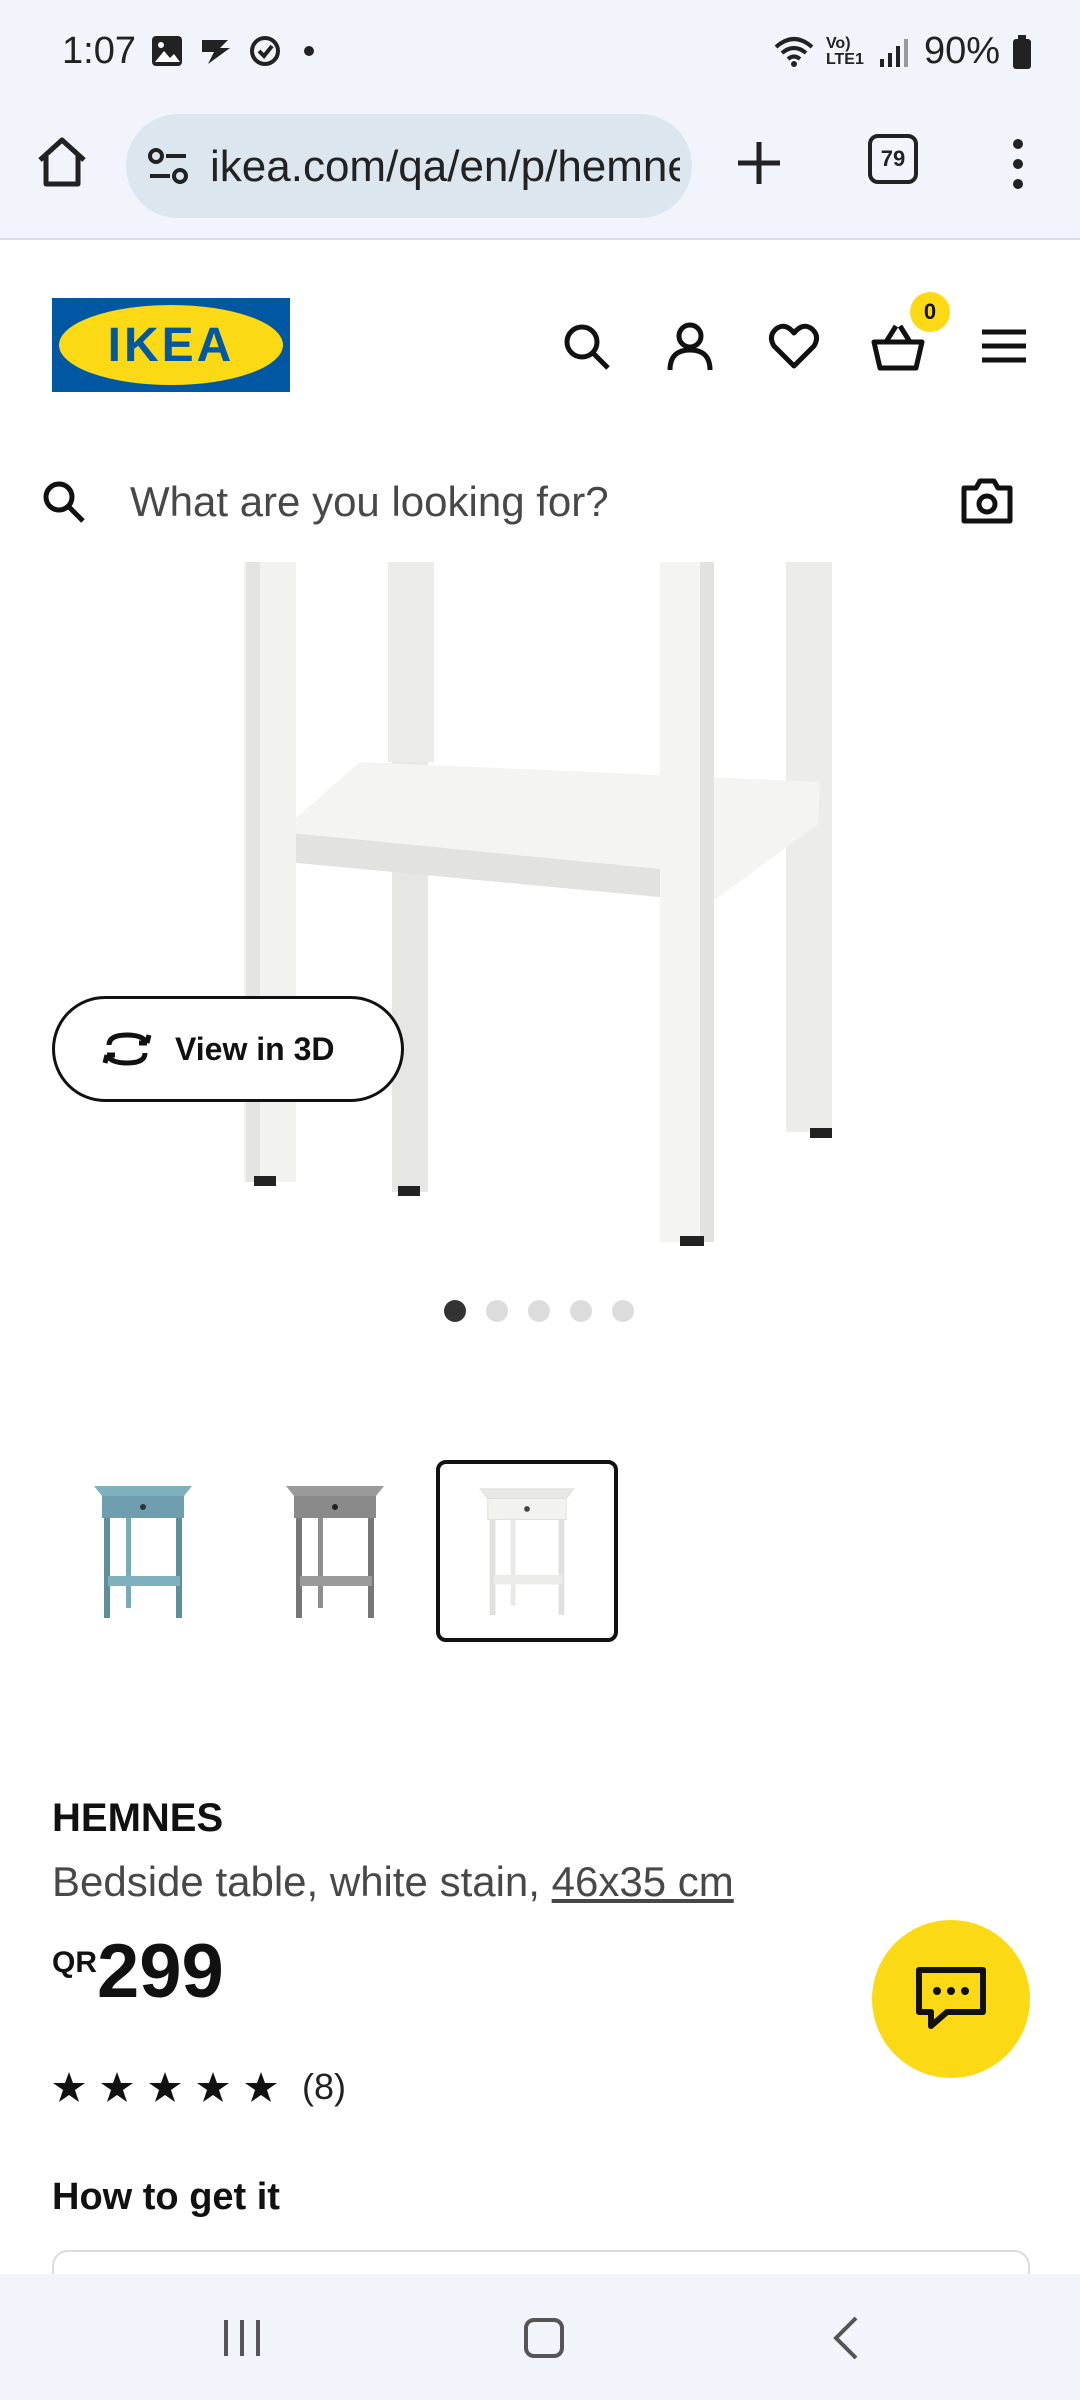 The image size is (1080, 2400). Describe the element at coordinates (544, 2338) in the screenshot. I see `home-nav-icon` at that location.